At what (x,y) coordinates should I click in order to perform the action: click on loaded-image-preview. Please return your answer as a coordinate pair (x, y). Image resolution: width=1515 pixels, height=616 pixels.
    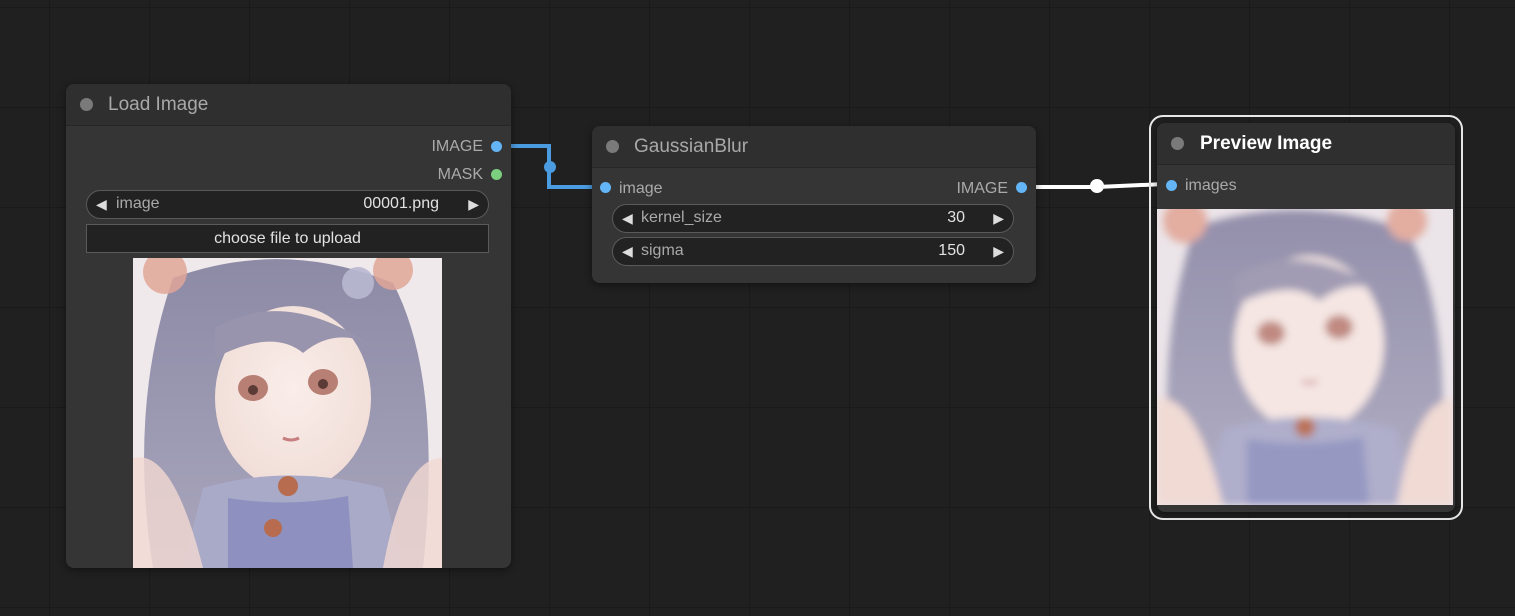
    Looking at the image, I should click on (287, 413).